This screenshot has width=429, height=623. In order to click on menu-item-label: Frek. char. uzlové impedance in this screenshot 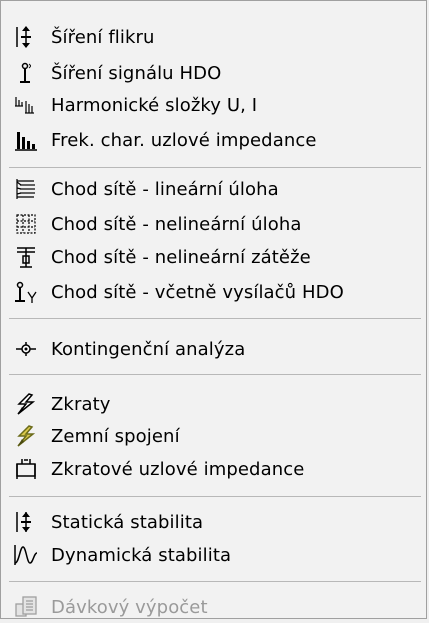, I will do `click(184, 140)`.